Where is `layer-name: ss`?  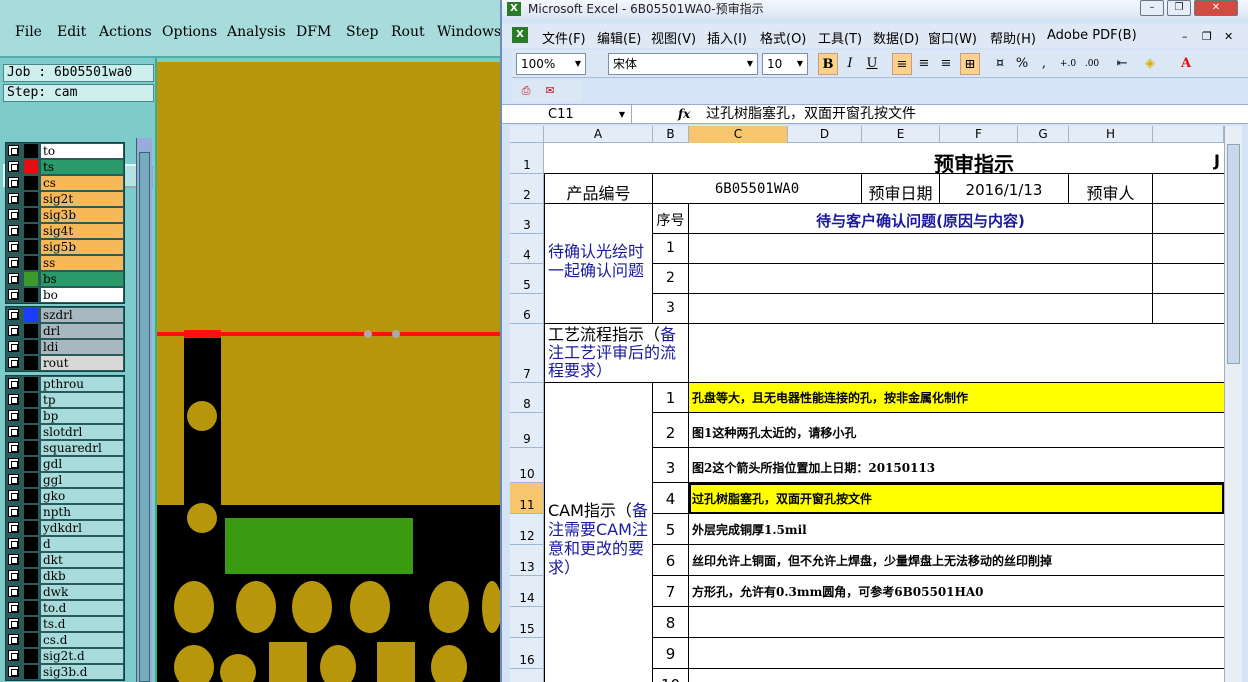
layer-name: ss is located at coordinates (82, 263).